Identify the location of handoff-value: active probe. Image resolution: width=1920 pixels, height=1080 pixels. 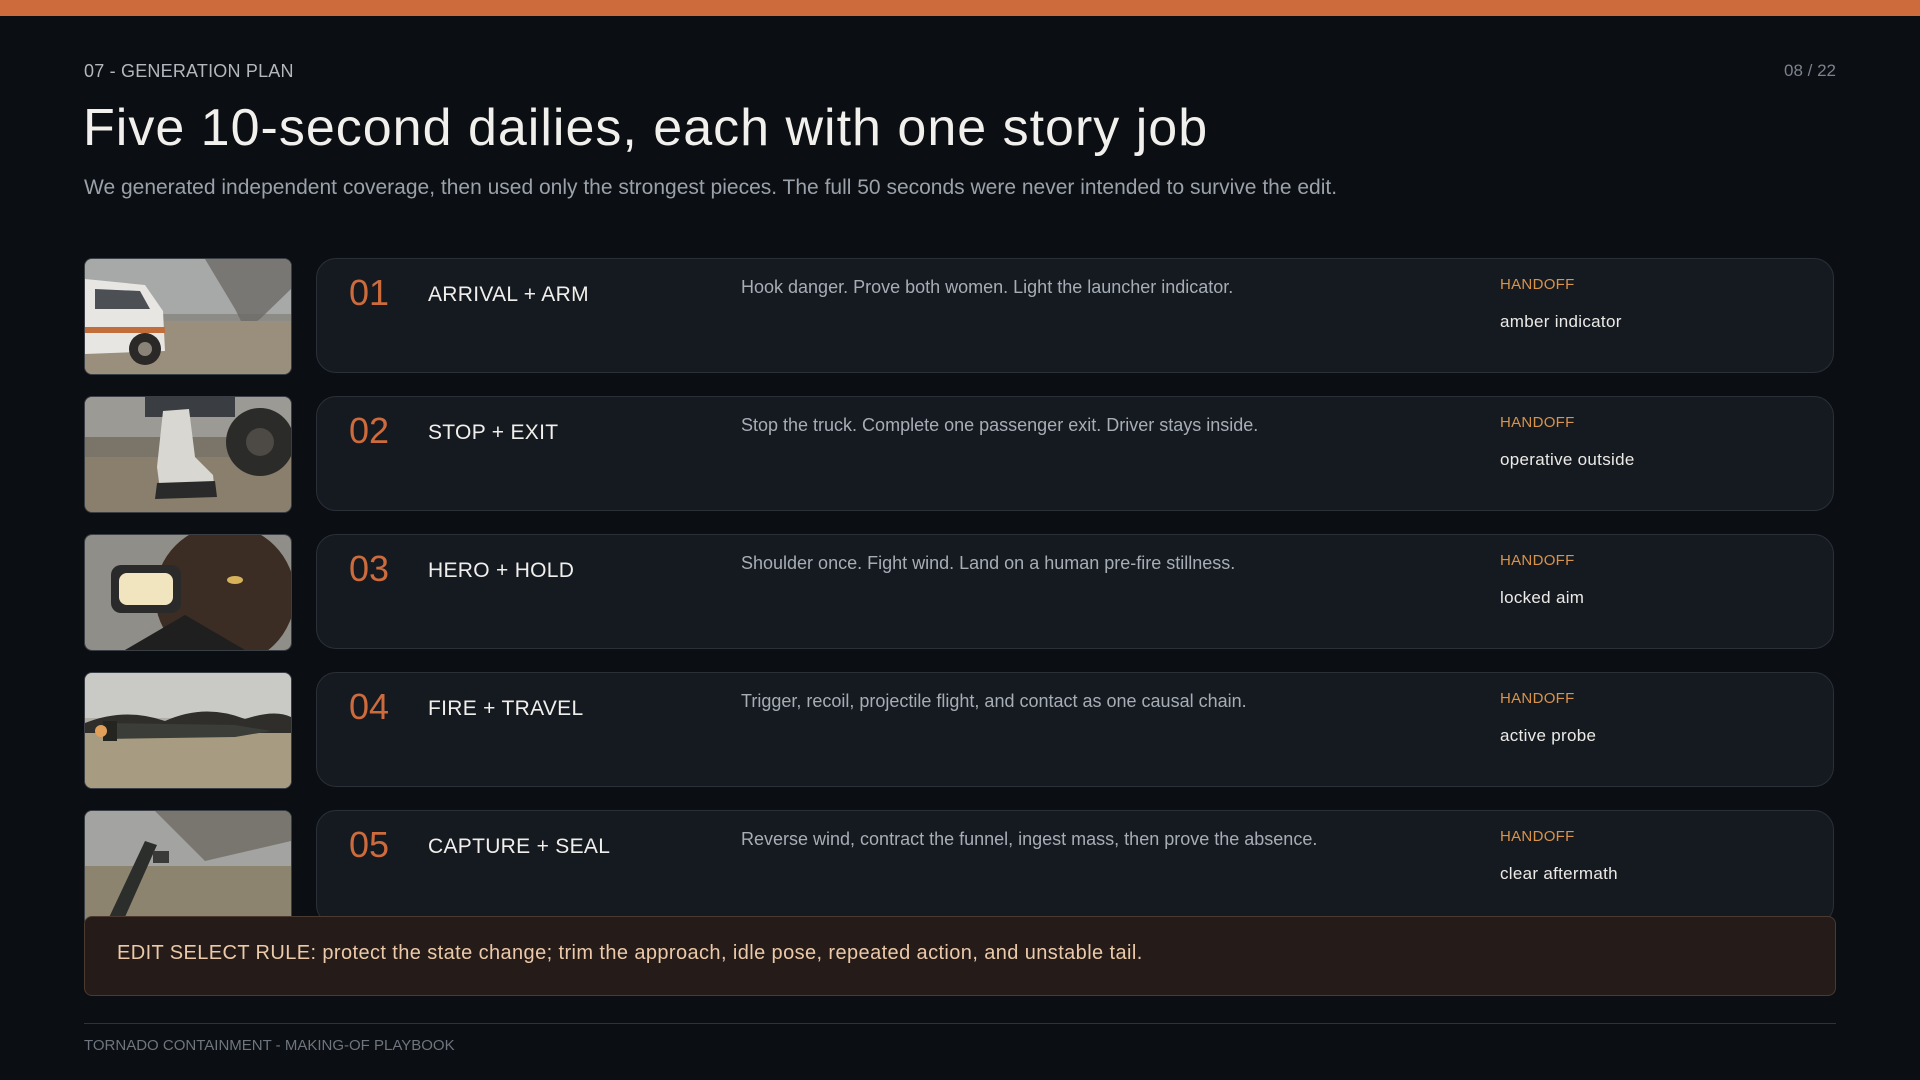
(1548, 735).